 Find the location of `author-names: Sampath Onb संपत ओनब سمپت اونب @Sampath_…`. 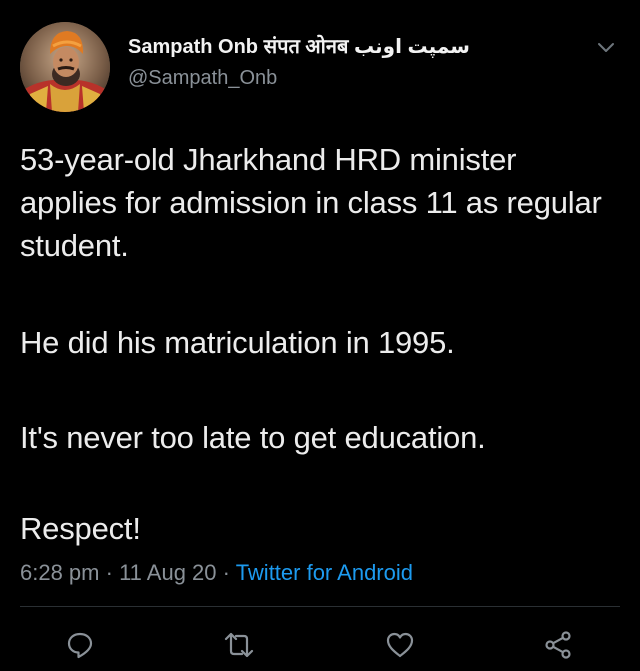

author-names: Sampath Onb संपत ओनब سمپت اونب @Sampath_… is located at coordinates (353, 63).